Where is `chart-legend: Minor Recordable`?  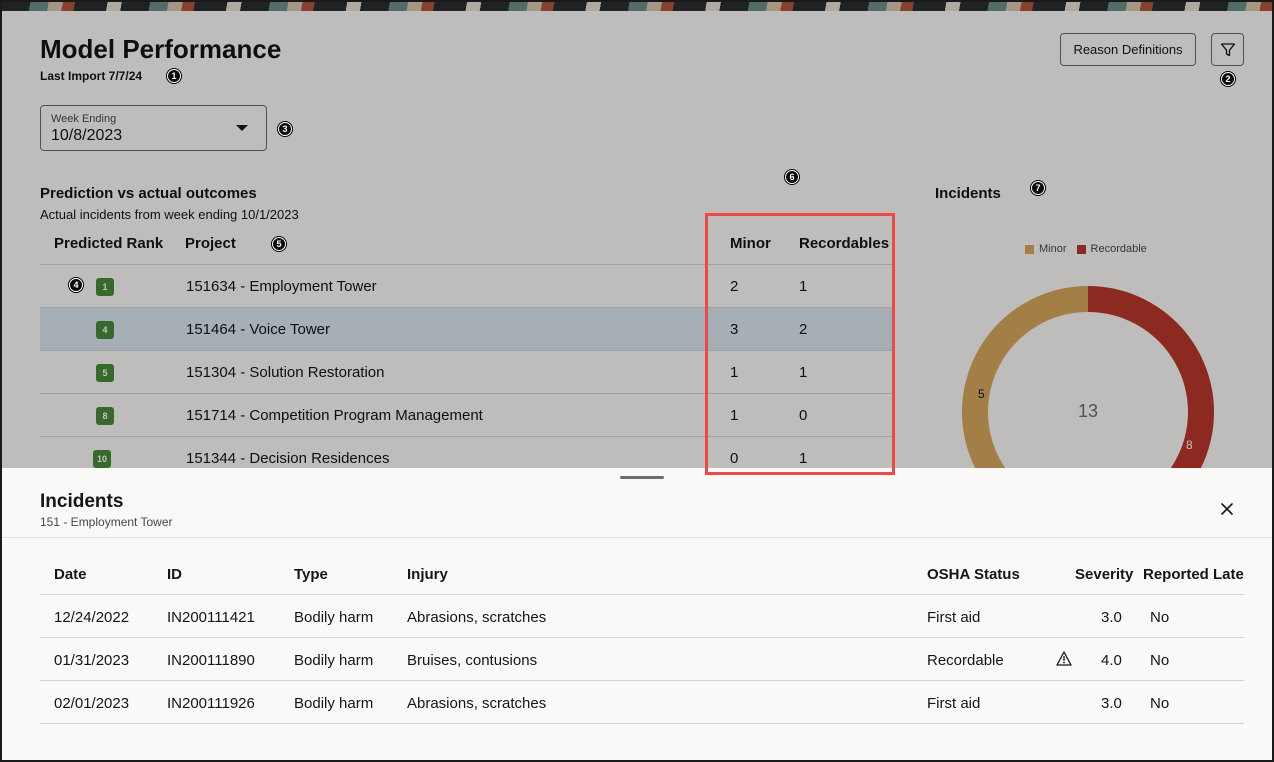
chart-legend: Minor Recordable is located at coordinates (1086, 249).